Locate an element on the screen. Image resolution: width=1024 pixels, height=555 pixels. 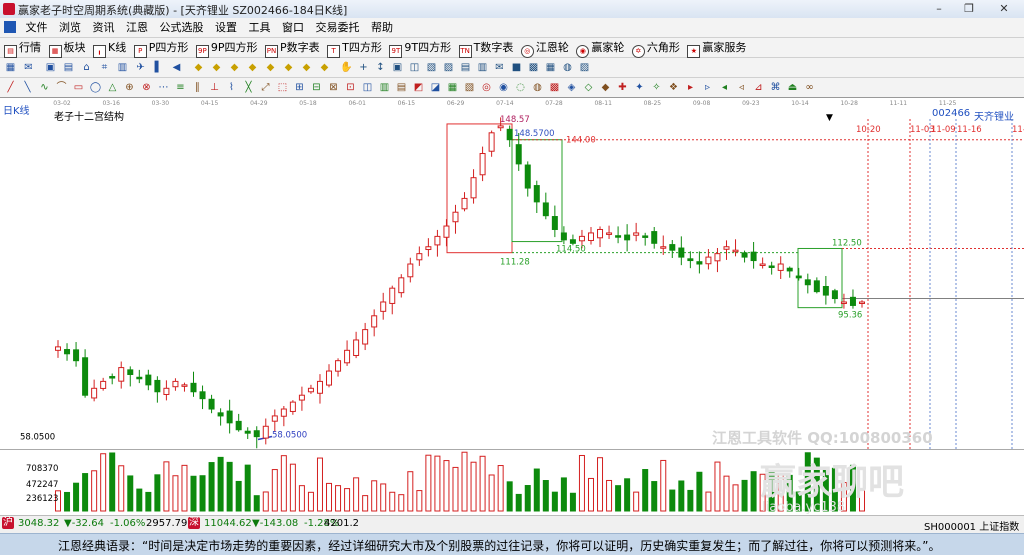
current-index-label: SH000001 上证指数 is located at coordinates (971, 525).